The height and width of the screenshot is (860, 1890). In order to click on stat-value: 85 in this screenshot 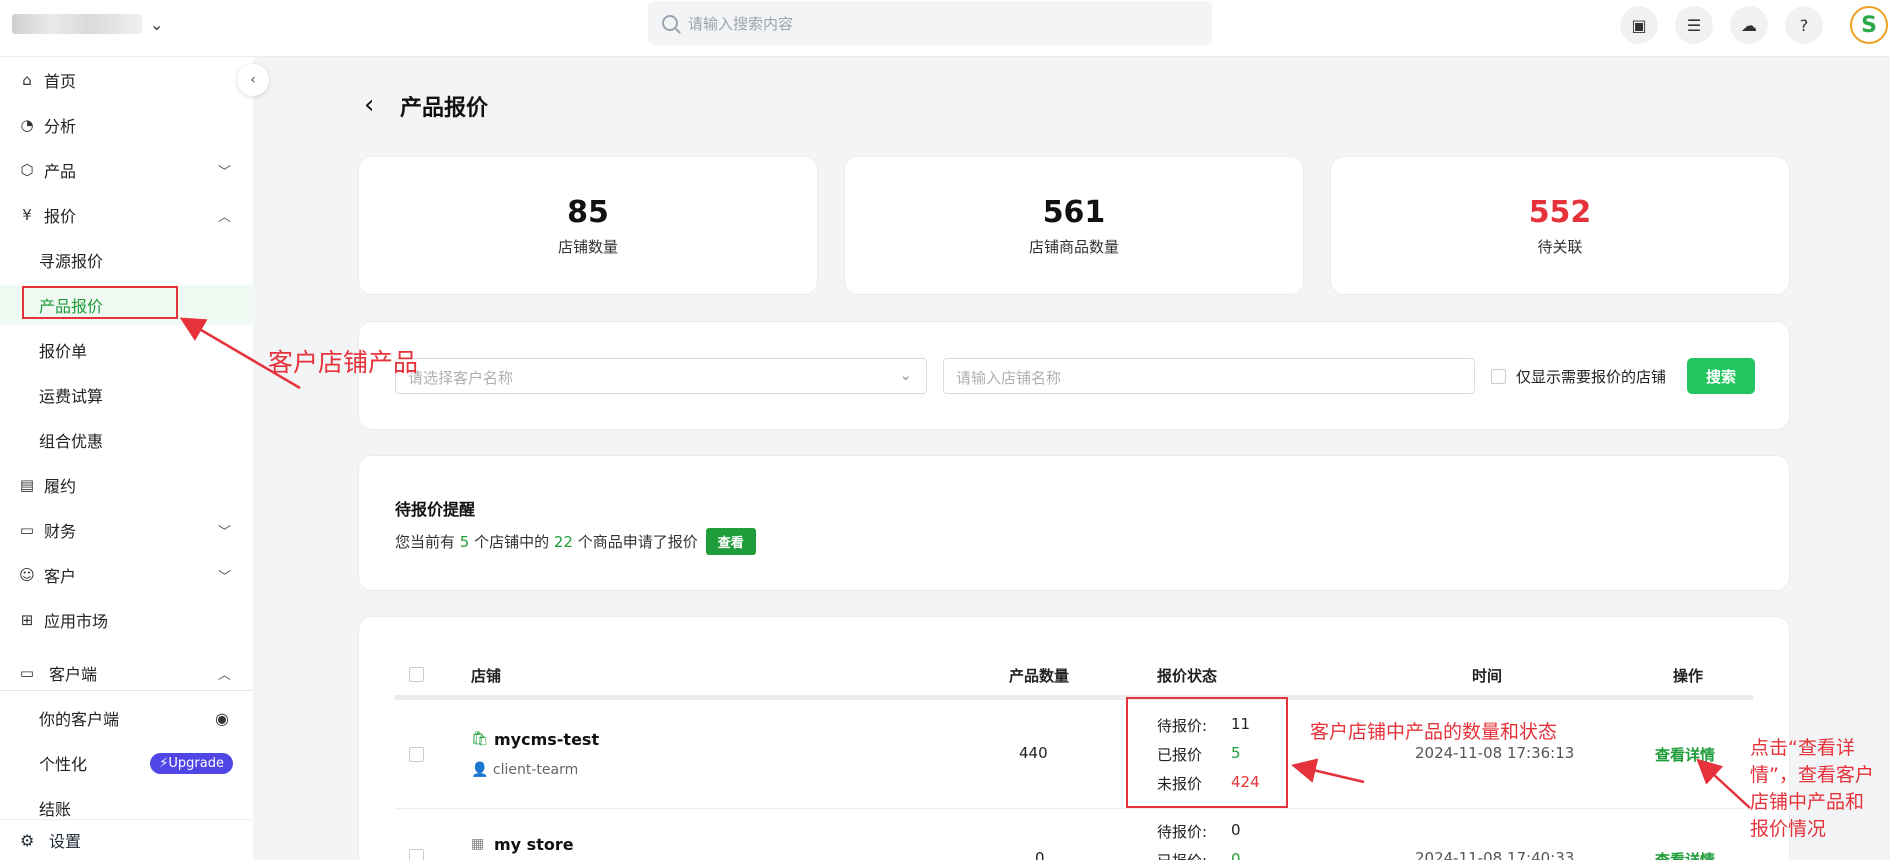, I will do `click(588, 212)`.